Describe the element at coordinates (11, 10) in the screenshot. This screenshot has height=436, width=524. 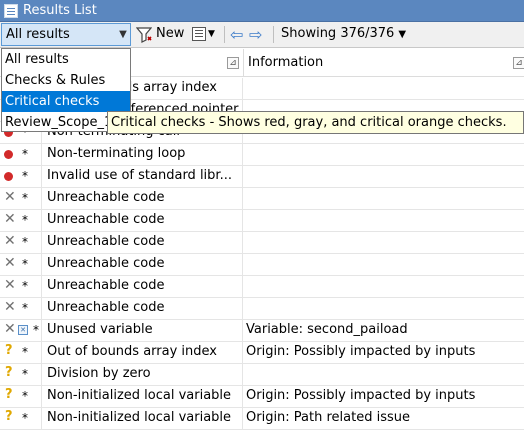
I see `results-list-icon` at that location.